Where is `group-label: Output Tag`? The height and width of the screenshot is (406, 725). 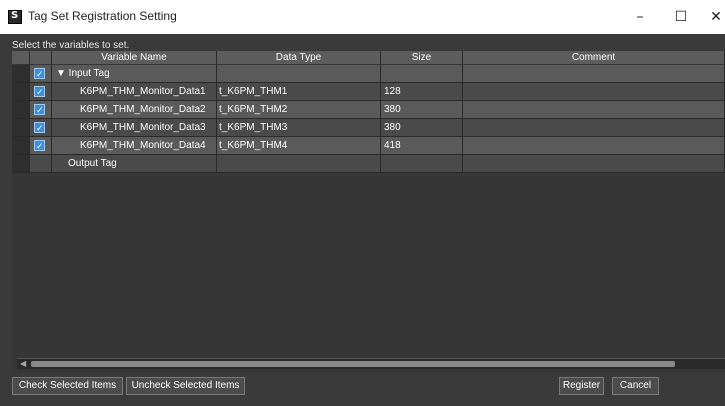
group-label: Output Tag is located at coordinates (134, 164).